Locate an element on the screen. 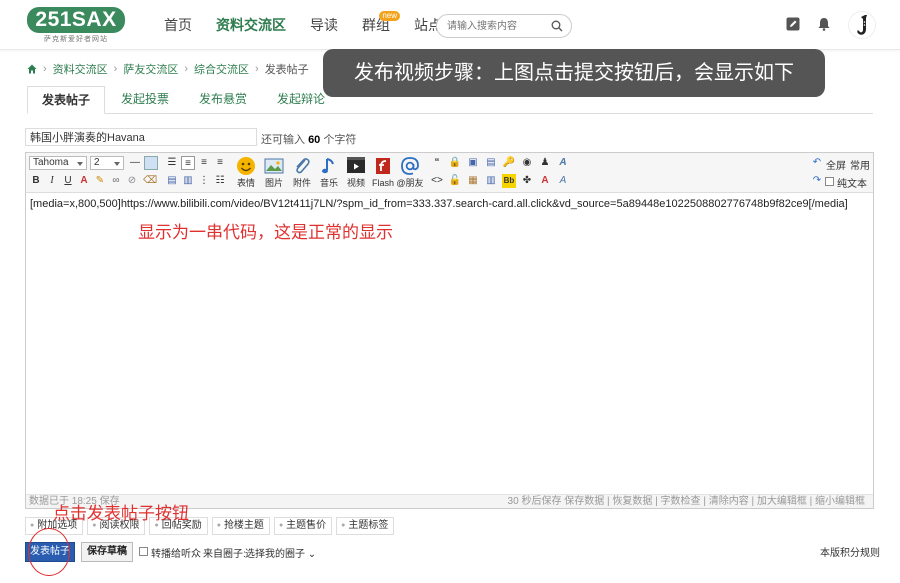 The height and width of the screenshot is (583, 900). font-value: Tahoma is located at coordinates (51, 162).